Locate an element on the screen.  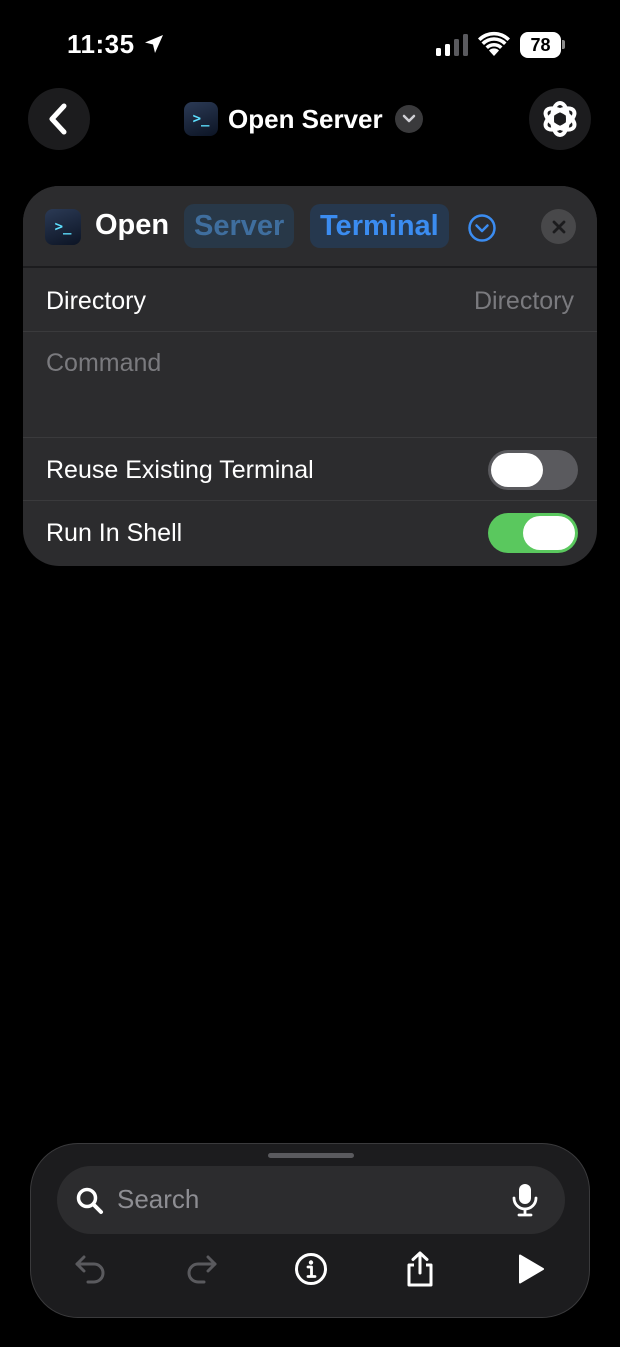
action-search-sheet: Search is located at coordinates (310, 1230).